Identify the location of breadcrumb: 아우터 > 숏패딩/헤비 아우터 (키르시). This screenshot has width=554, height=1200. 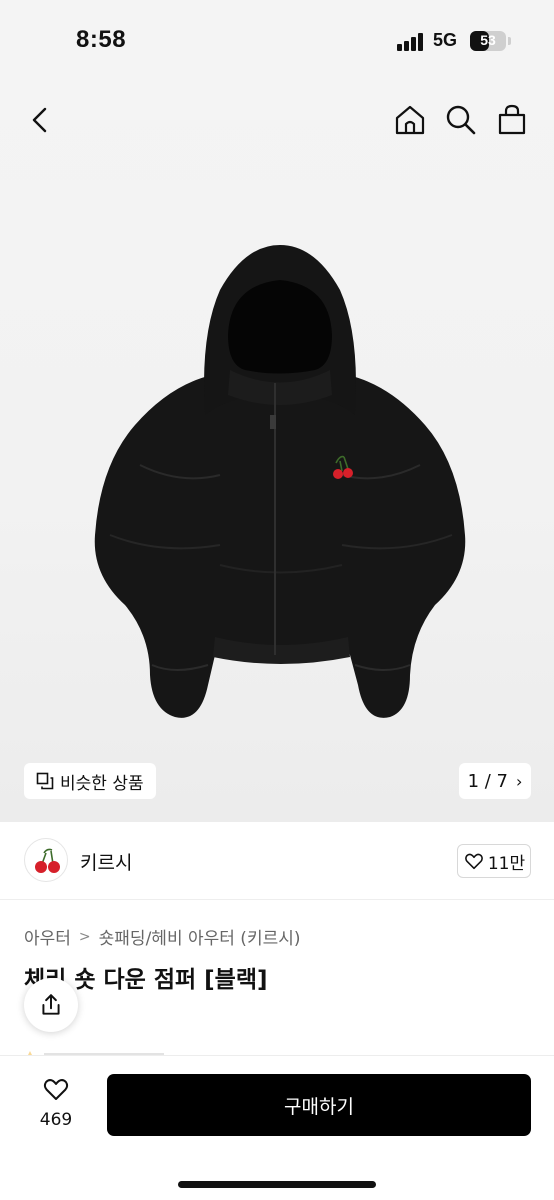
(162, 937).